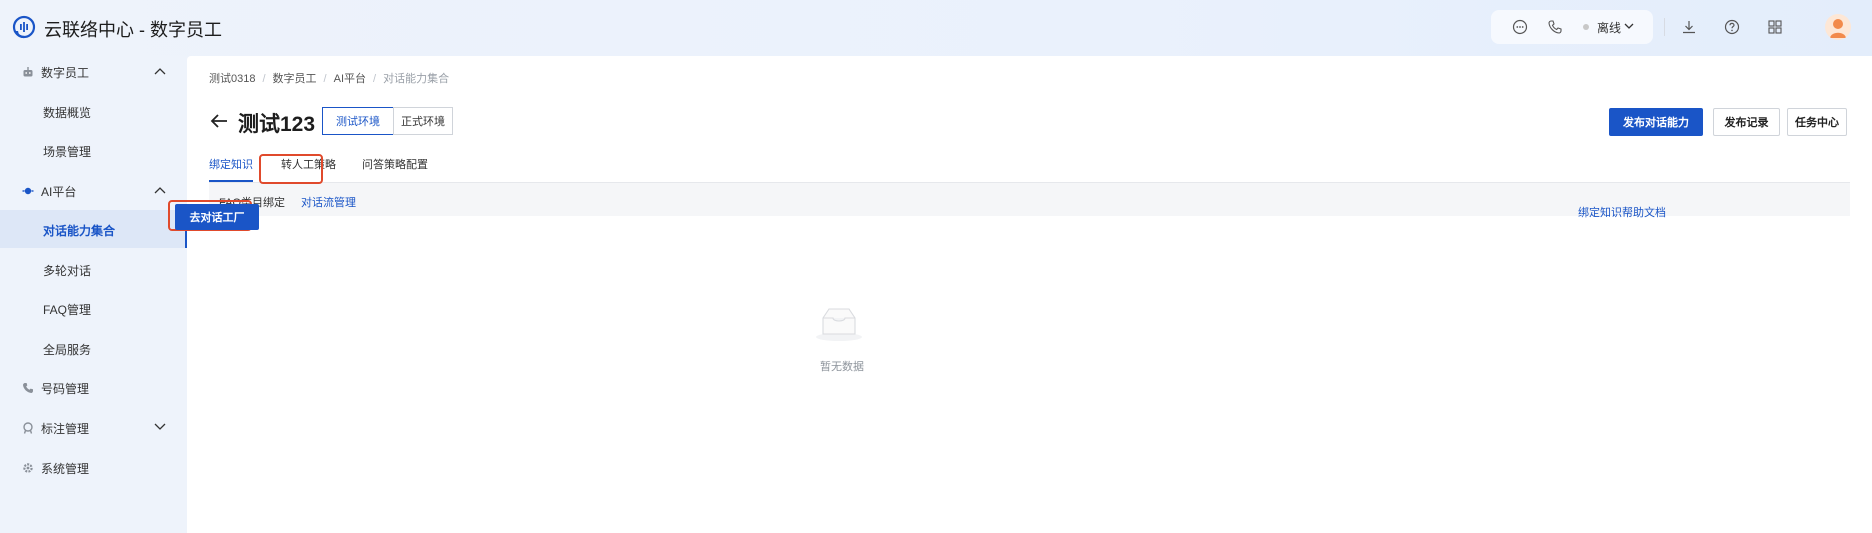  I want to click on avatar, so click(1838, 27).